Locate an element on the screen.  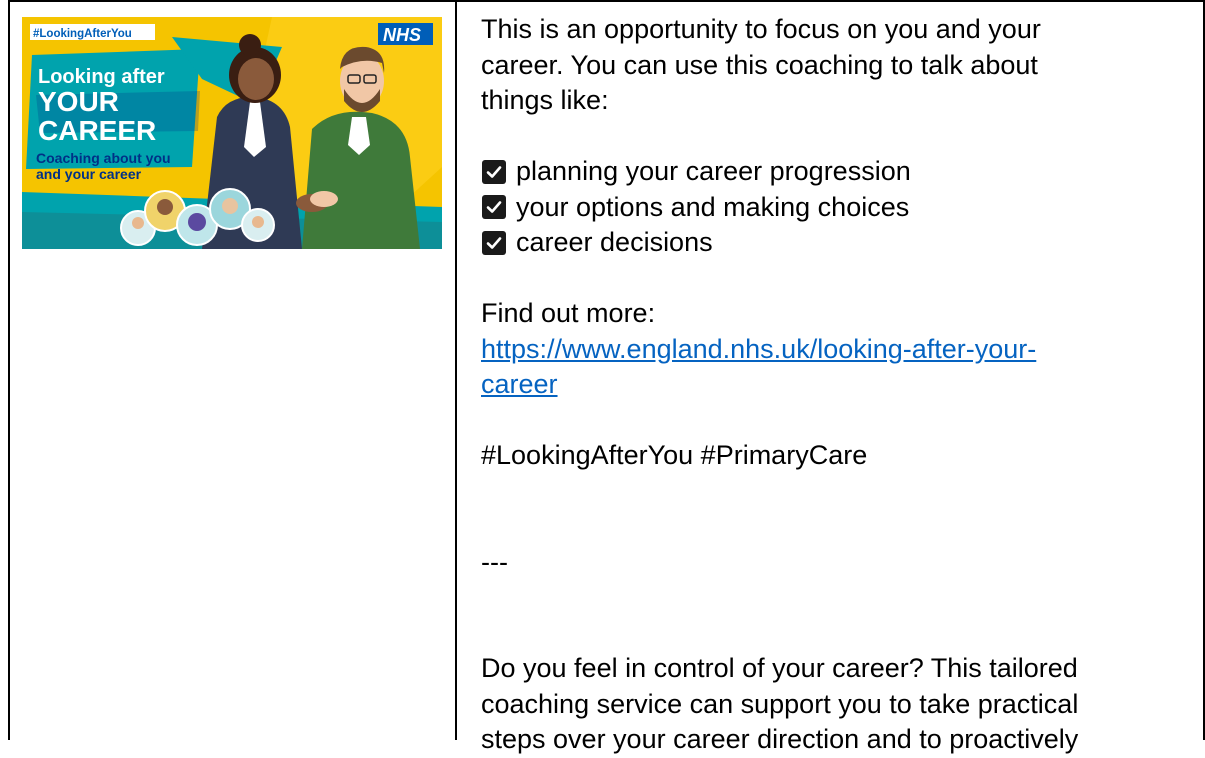
list-item-label: career decisions is located at coordinates (614, 242).